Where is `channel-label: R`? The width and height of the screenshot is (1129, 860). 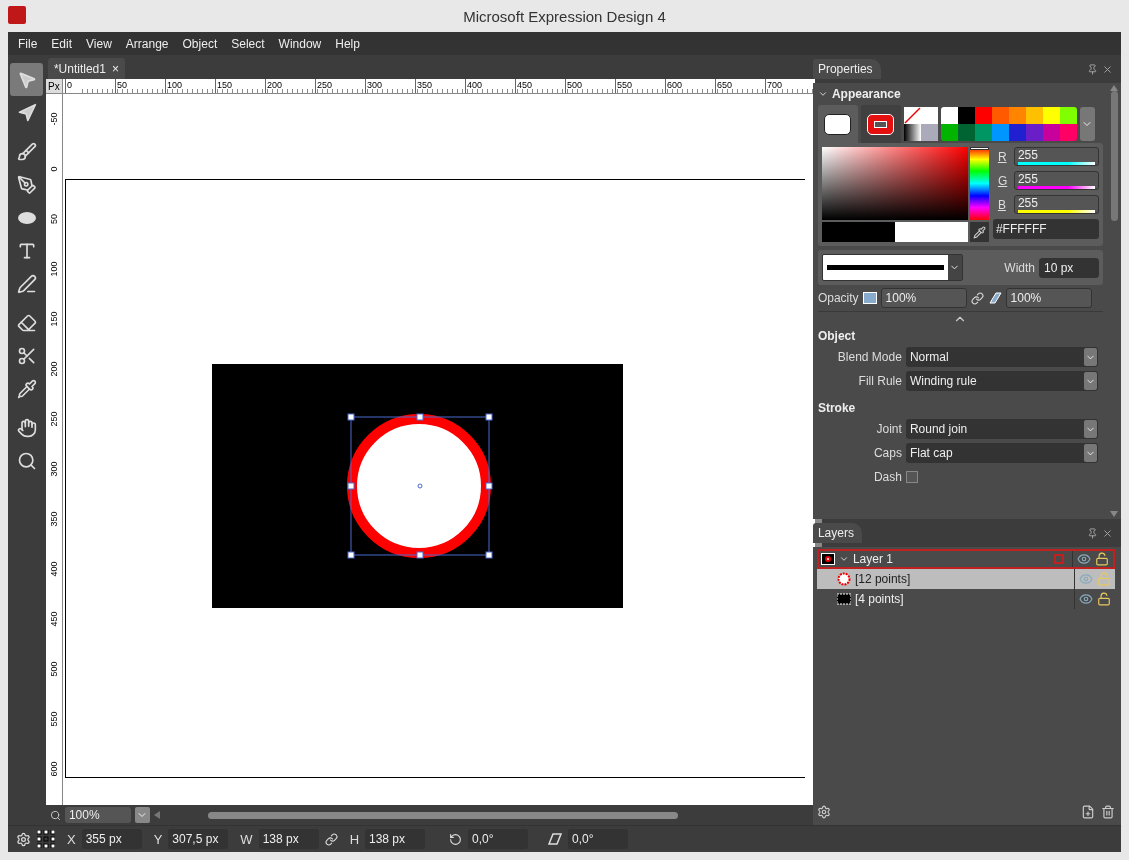
channel-label: R is located at coordinates (1002, 156).